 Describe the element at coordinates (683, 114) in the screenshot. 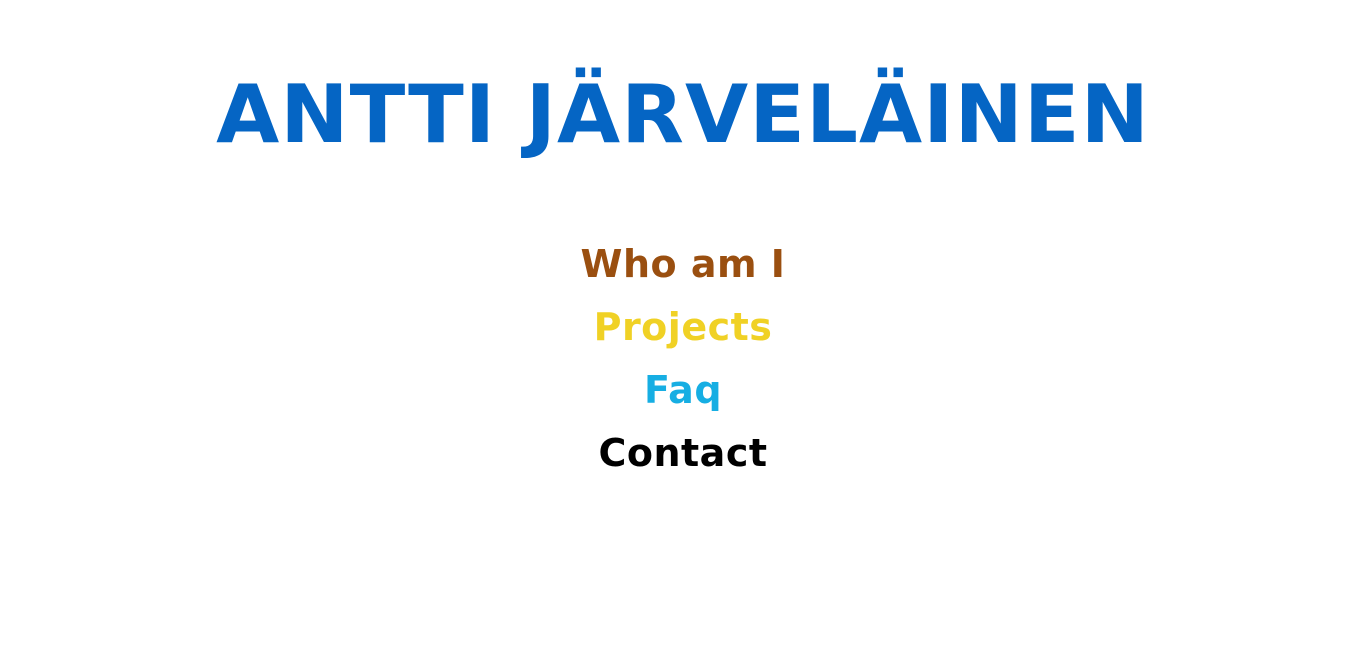

I see `site-title: ANTTI JÄRVELÄINEN` at that location.